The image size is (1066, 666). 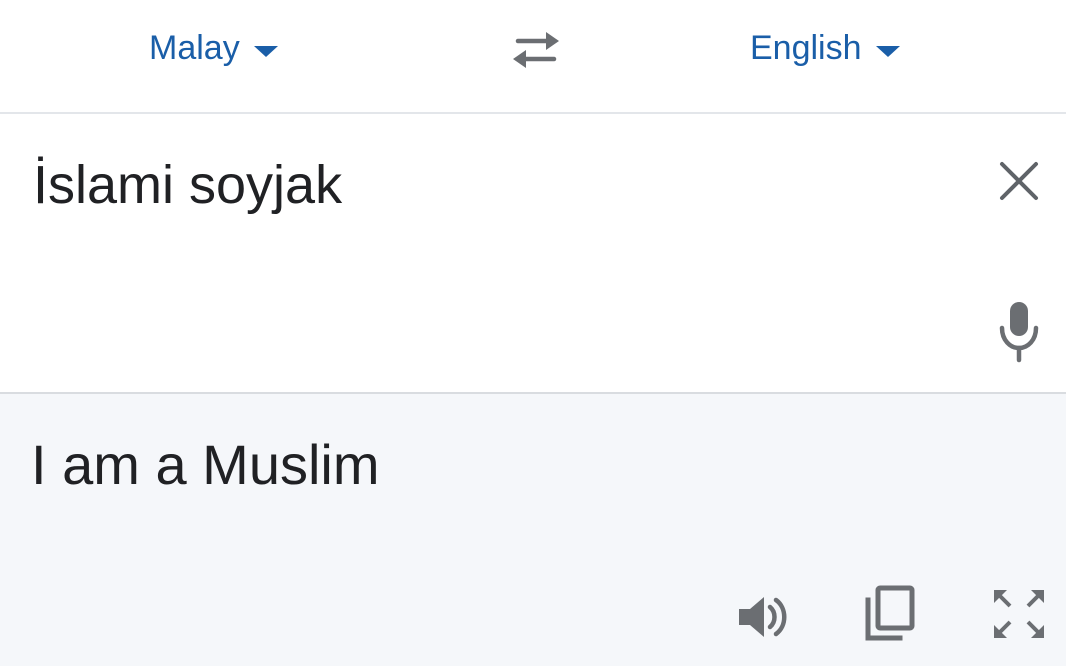 I want to click on translation-text: I am a Muslim, so click(x=205, y=464).